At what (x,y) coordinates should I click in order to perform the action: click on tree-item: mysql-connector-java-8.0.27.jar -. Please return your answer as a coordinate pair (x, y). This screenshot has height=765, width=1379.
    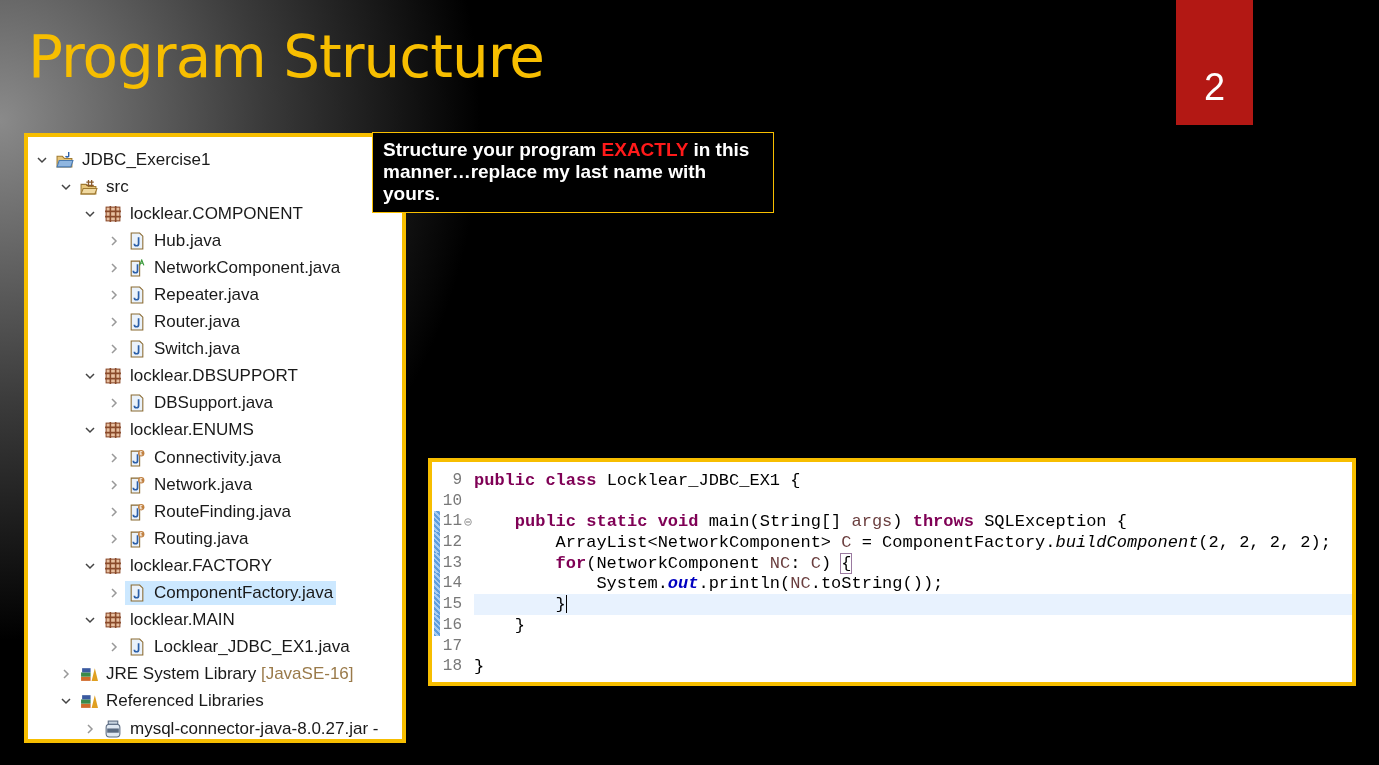
    Looking at the image, I should click on (241, 727).